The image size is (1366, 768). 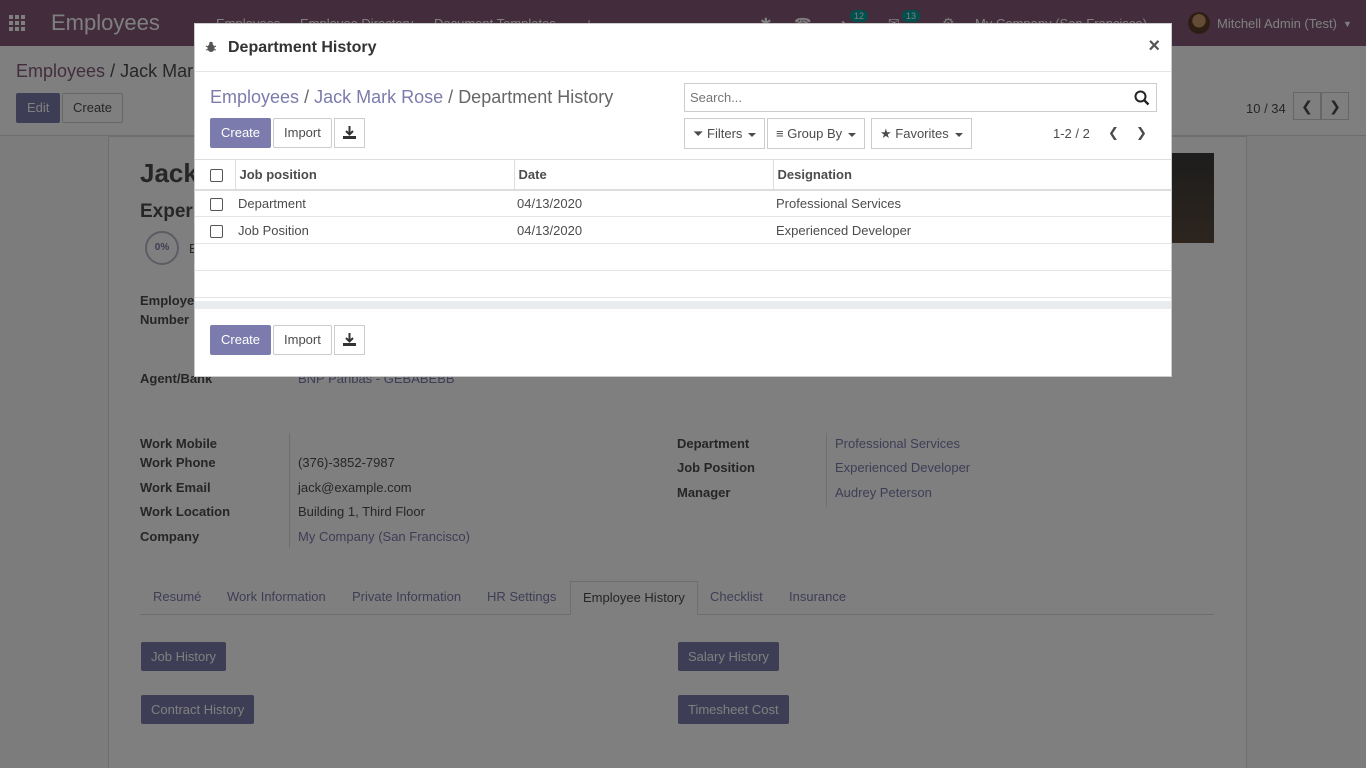 I want to click on column-designation: Designation, so click(x=971, y=175).